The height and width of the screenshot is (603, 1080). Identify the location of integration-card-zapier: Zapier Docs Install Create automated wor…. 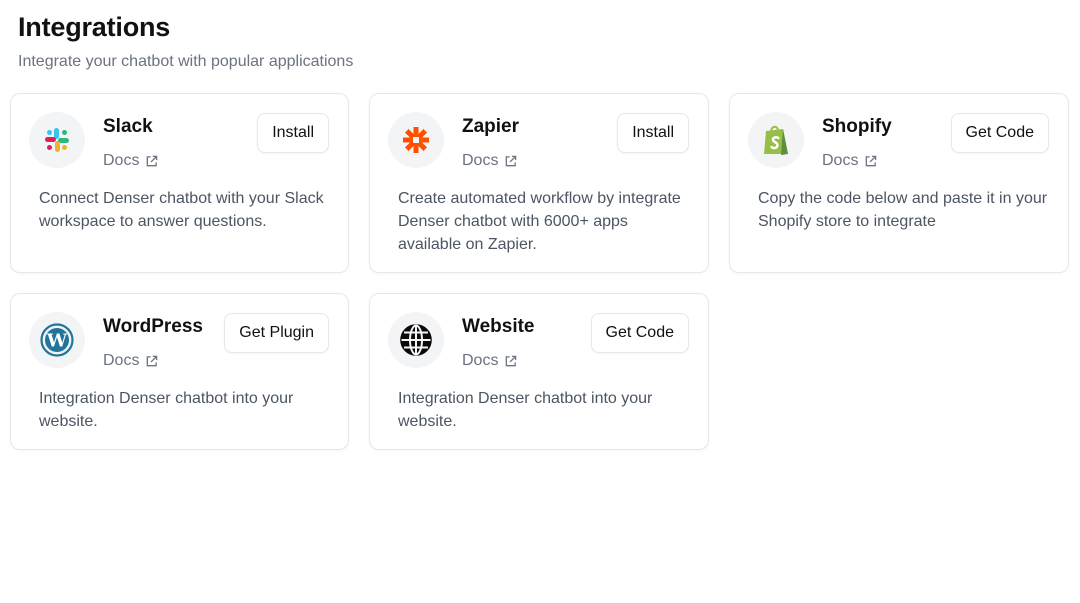
(539, 183).